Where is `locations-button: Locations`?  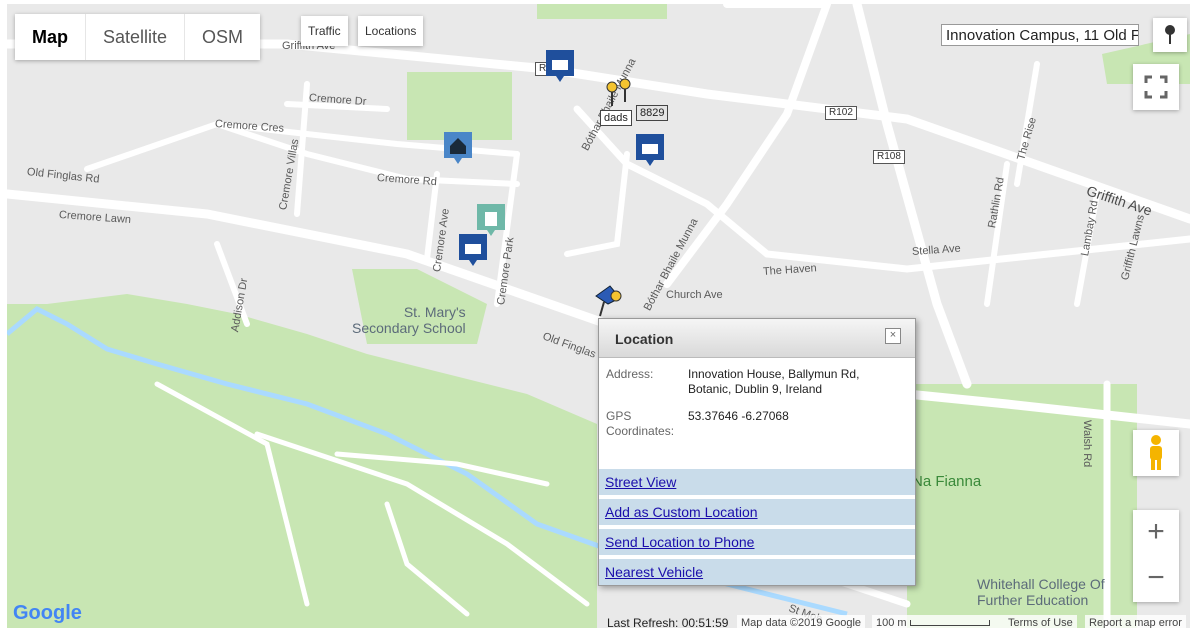
locations-button: Locations is located at coordinates (391, 31).